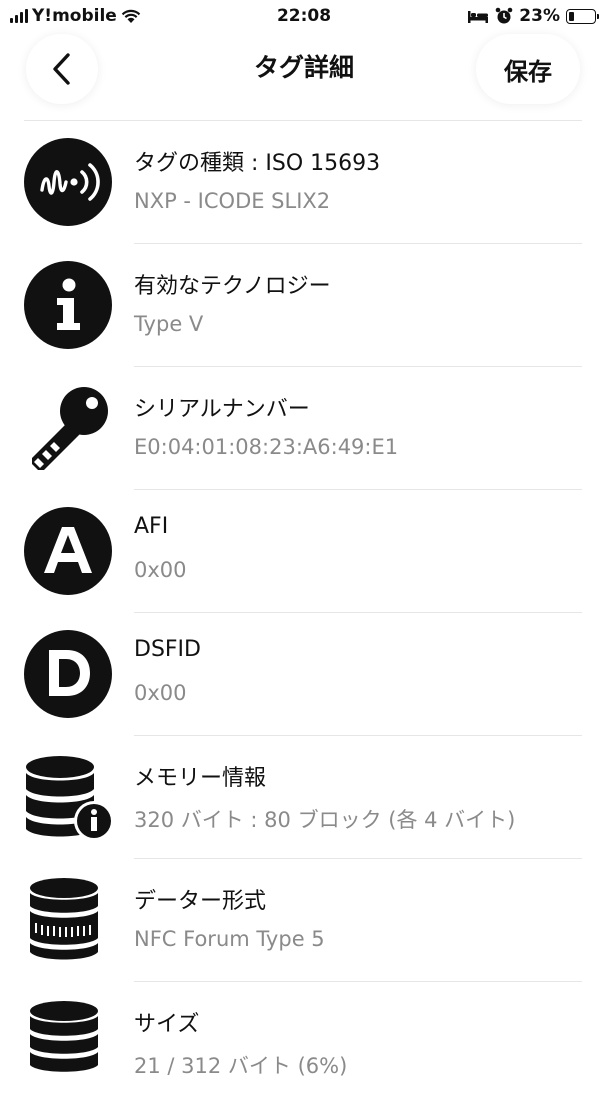  I want to click on detail-label: サイズ, so click(167, 1024).